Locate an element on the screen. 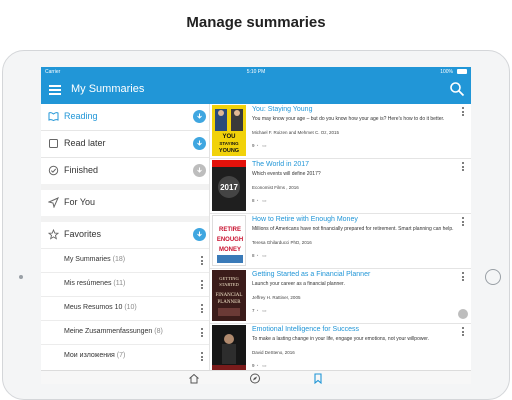 Image resolution: width=512 pixels, height=400 pixels. compass-icon is located at coordinates (255, 378).